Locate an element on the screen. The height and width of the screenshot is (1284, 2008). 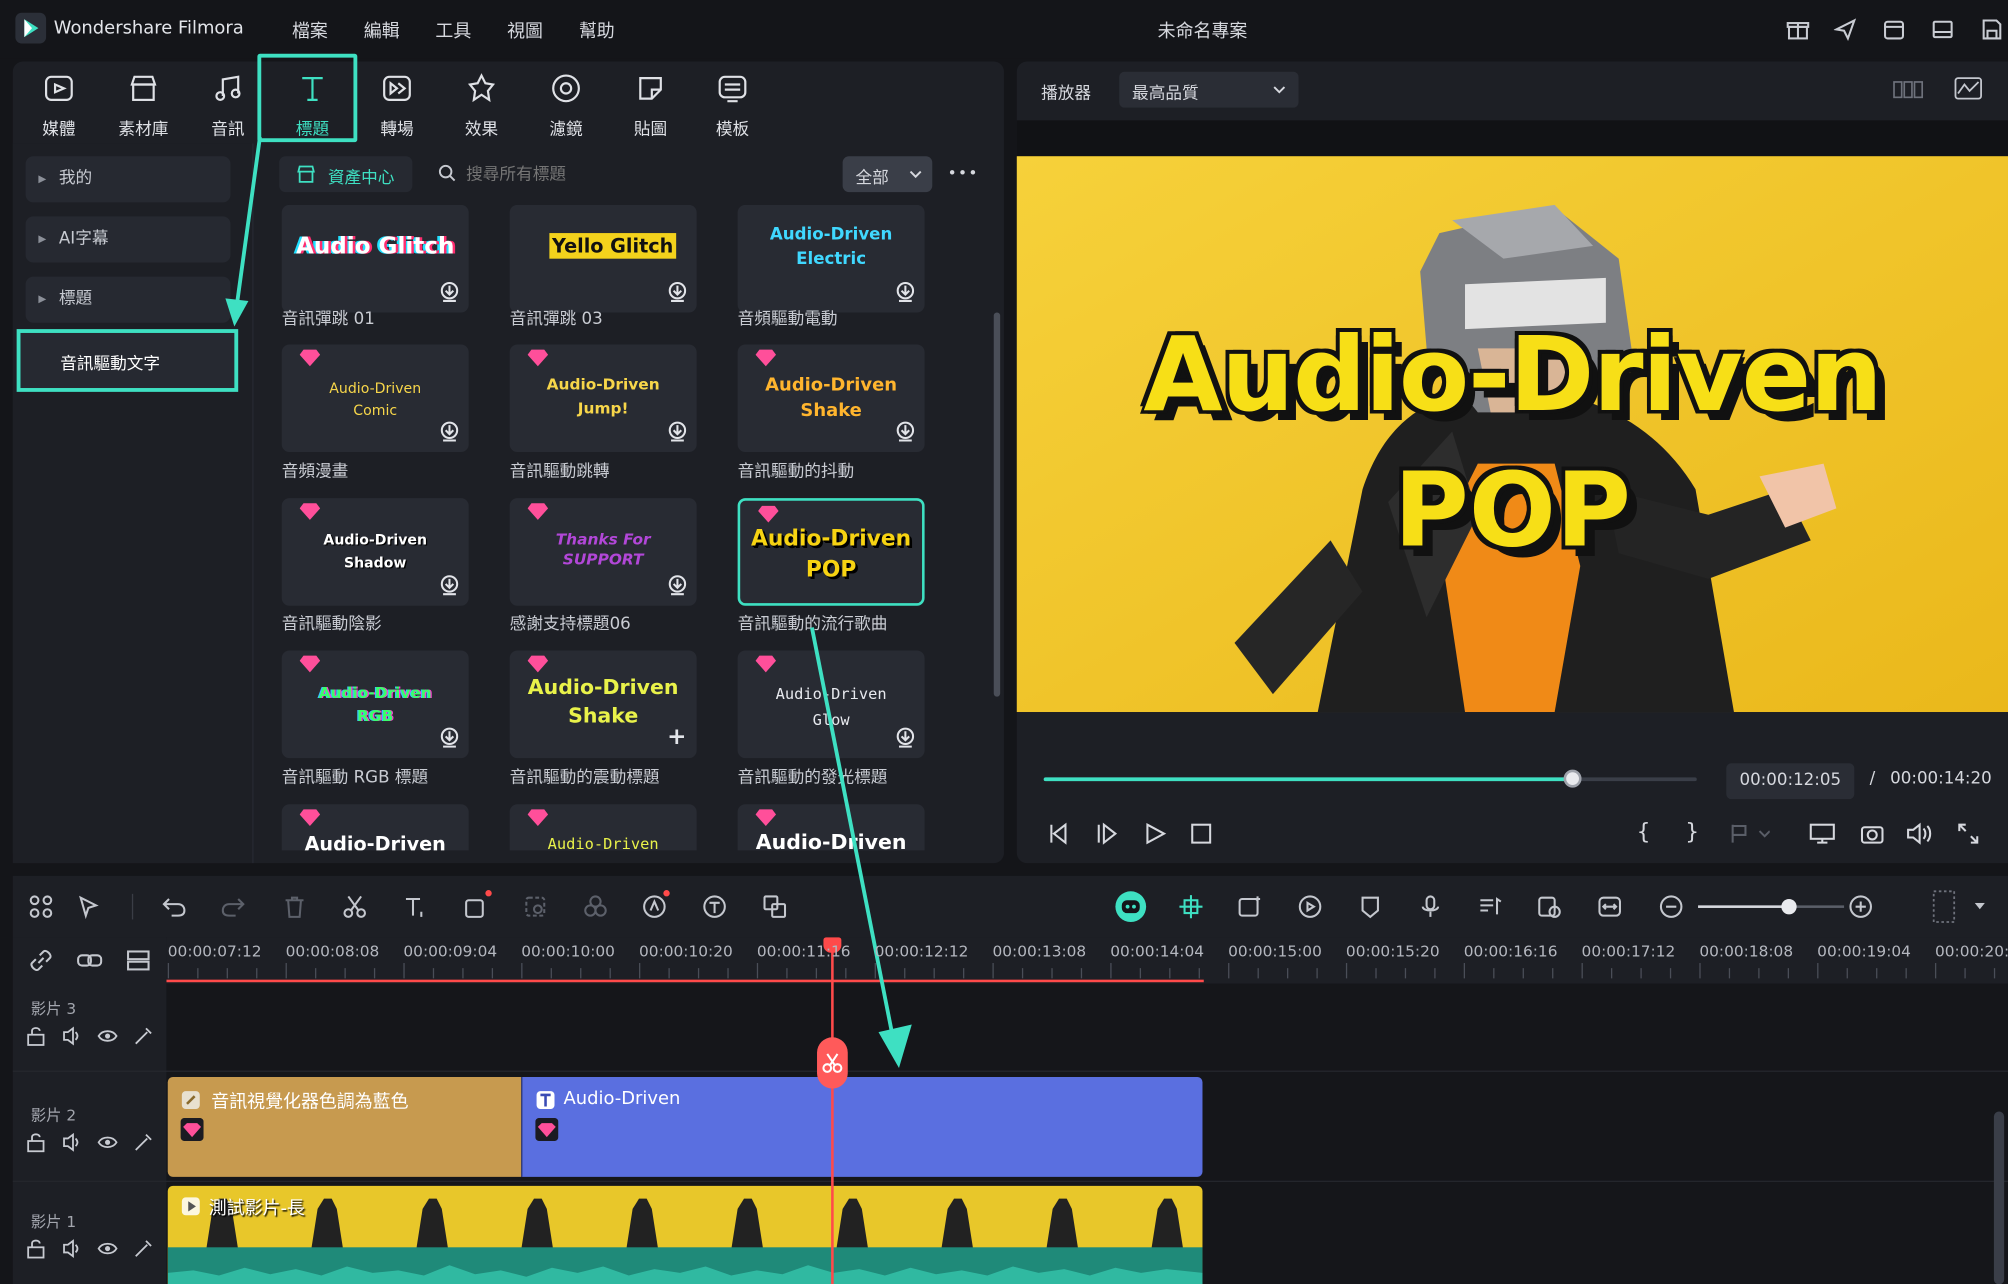
title-card: Audio-Driven Jump! is located at coordinates (603, 398).